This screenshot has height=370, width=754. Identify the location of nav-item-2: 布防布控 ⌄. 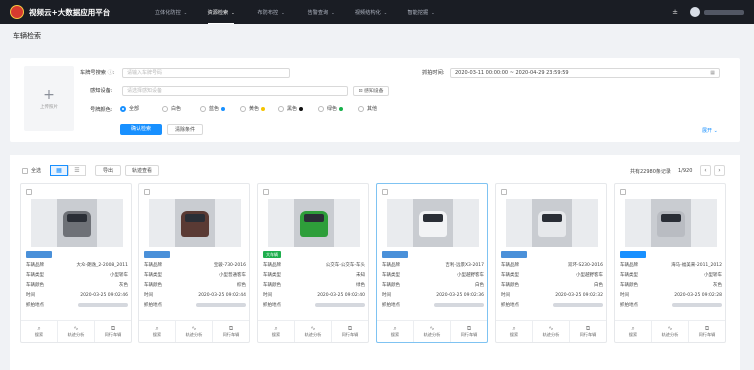
(271, 12).